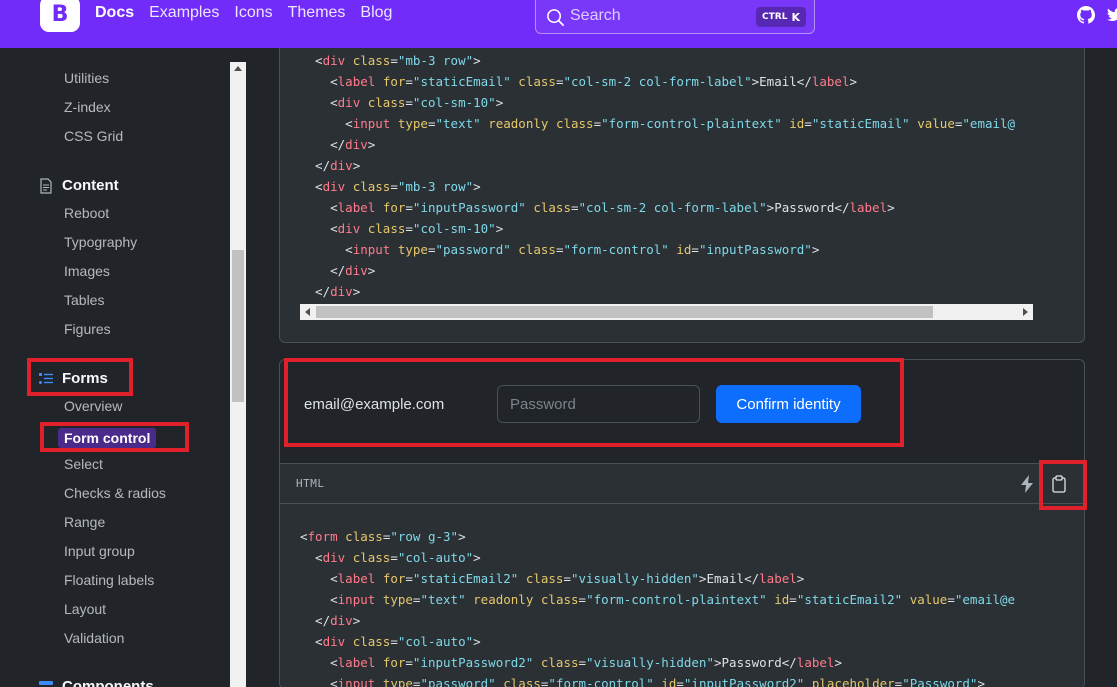 This screenshot has width=1117, height=687. Describe the element at coordinates (93, 406) in the screenshot. I see `sidebar-item-overview: Overview` at that location.